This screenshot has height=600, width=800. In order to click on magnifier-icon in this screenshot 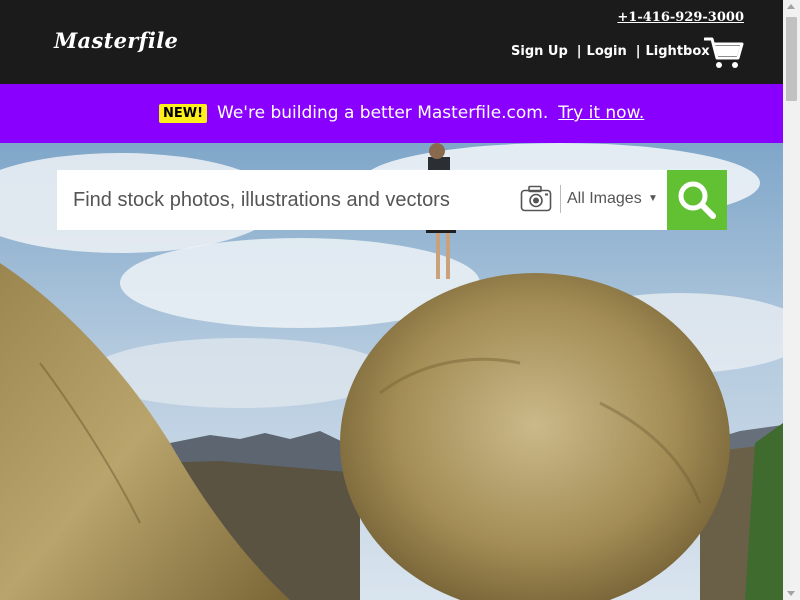, I will do `click(697, 200)`.